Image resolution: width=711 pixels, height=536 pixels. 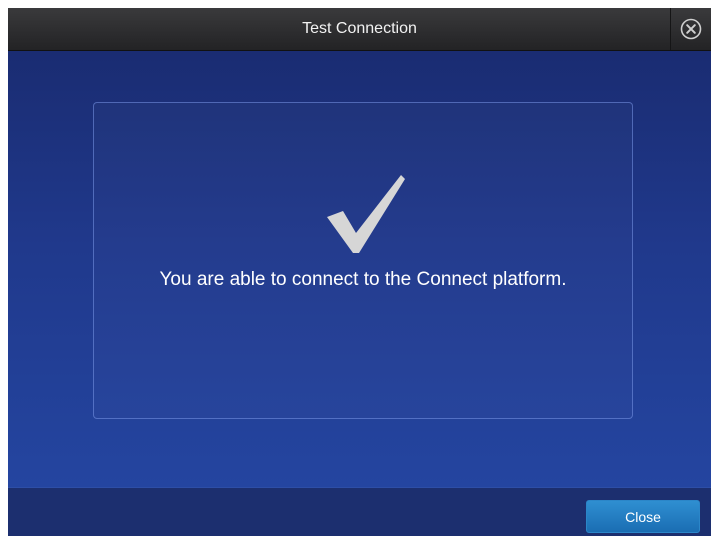 I want to click on dialog-footer: Close, so click(x=359, y=511).